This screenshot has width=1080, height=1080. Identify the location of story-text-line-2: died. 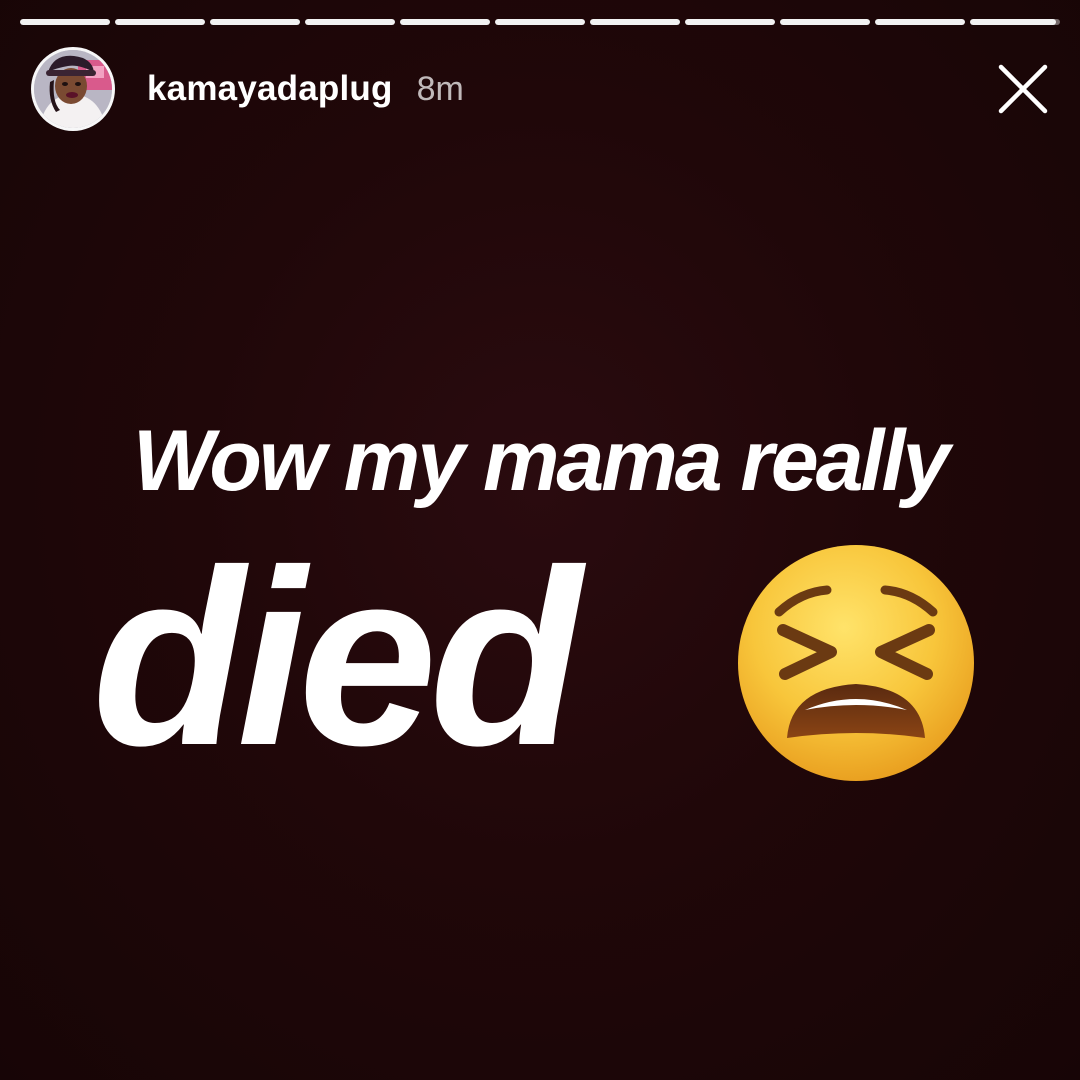
(337, 657).